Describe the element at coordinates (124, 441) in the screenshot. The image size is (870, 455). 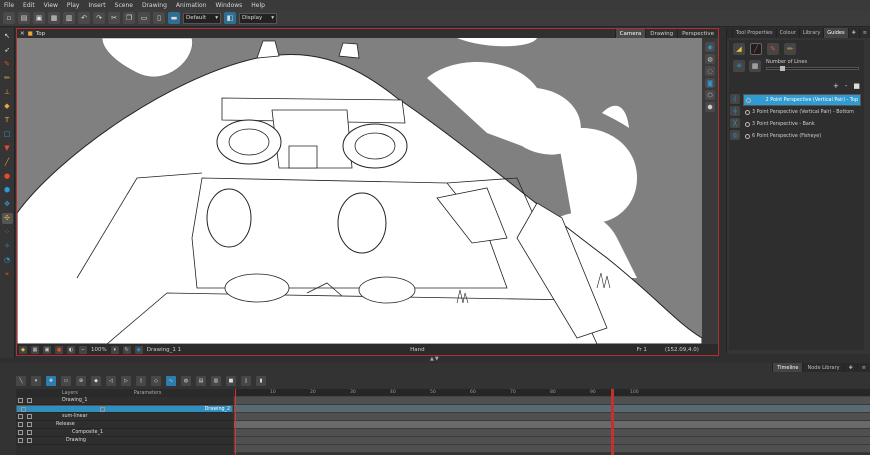
I see `layer-row: Drawing` at that location.